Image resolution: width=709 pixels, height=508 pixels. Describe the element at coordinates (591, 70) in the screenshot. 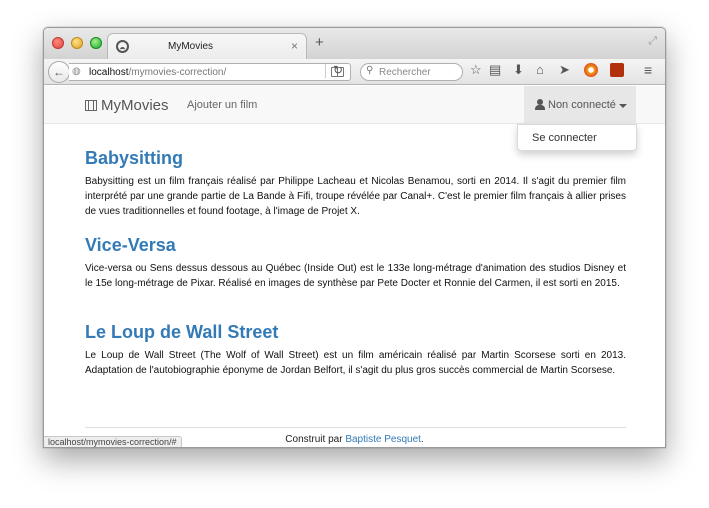

I see `extension-icon` at that location.